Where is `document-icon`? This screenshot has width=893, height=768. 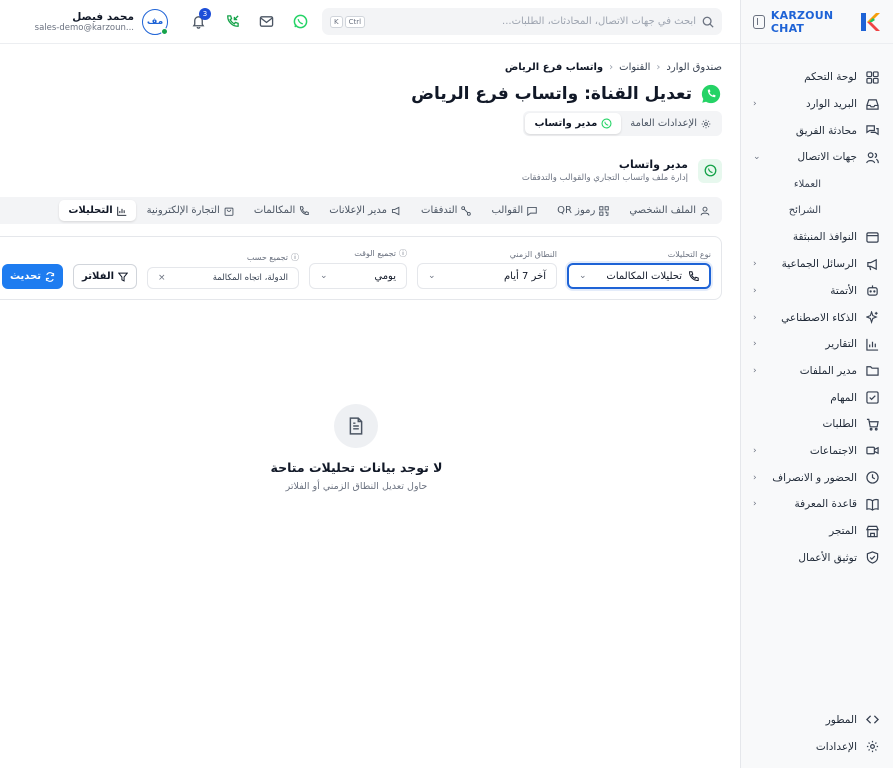 document-icon is located at coordinates (356, 426).